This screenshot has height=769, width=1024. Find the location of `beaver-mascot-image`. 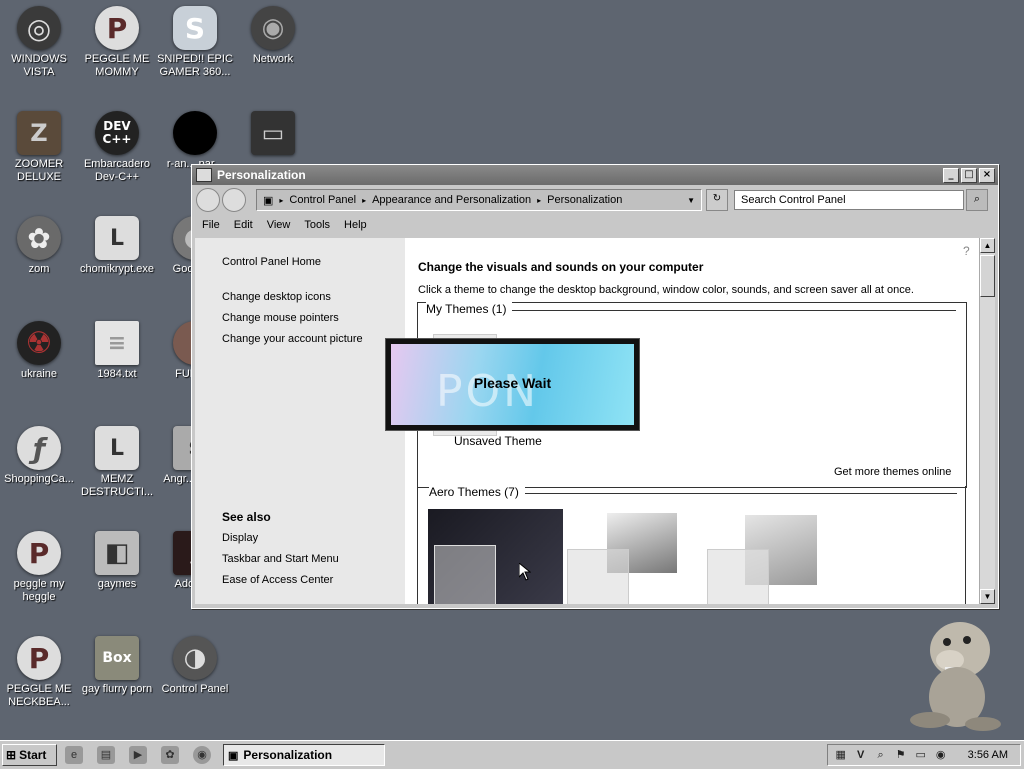

beaver-mascot-image is located at coordinates (955, 676).